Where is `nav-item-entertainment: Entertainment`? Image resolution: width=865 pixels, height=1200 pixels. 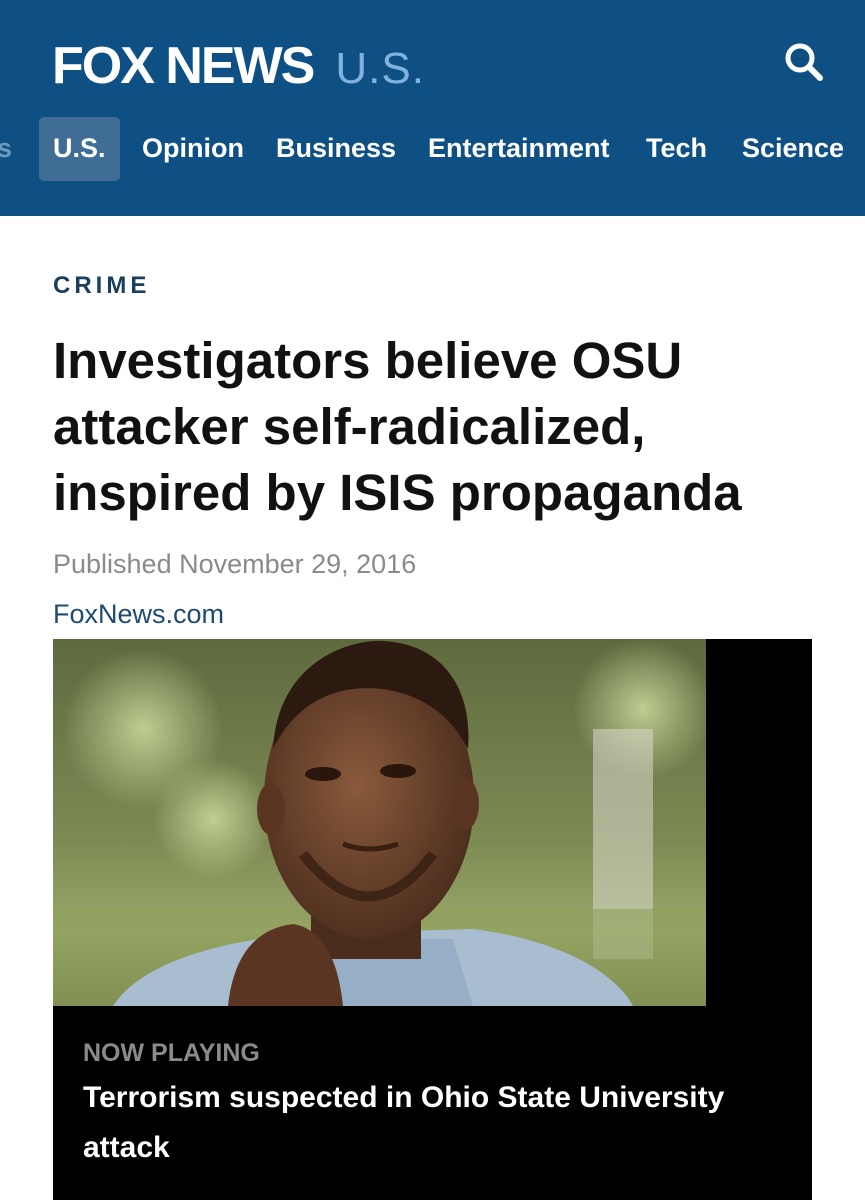 nav-item-entertainment: Entertainment is located at coordinates (519, 149).